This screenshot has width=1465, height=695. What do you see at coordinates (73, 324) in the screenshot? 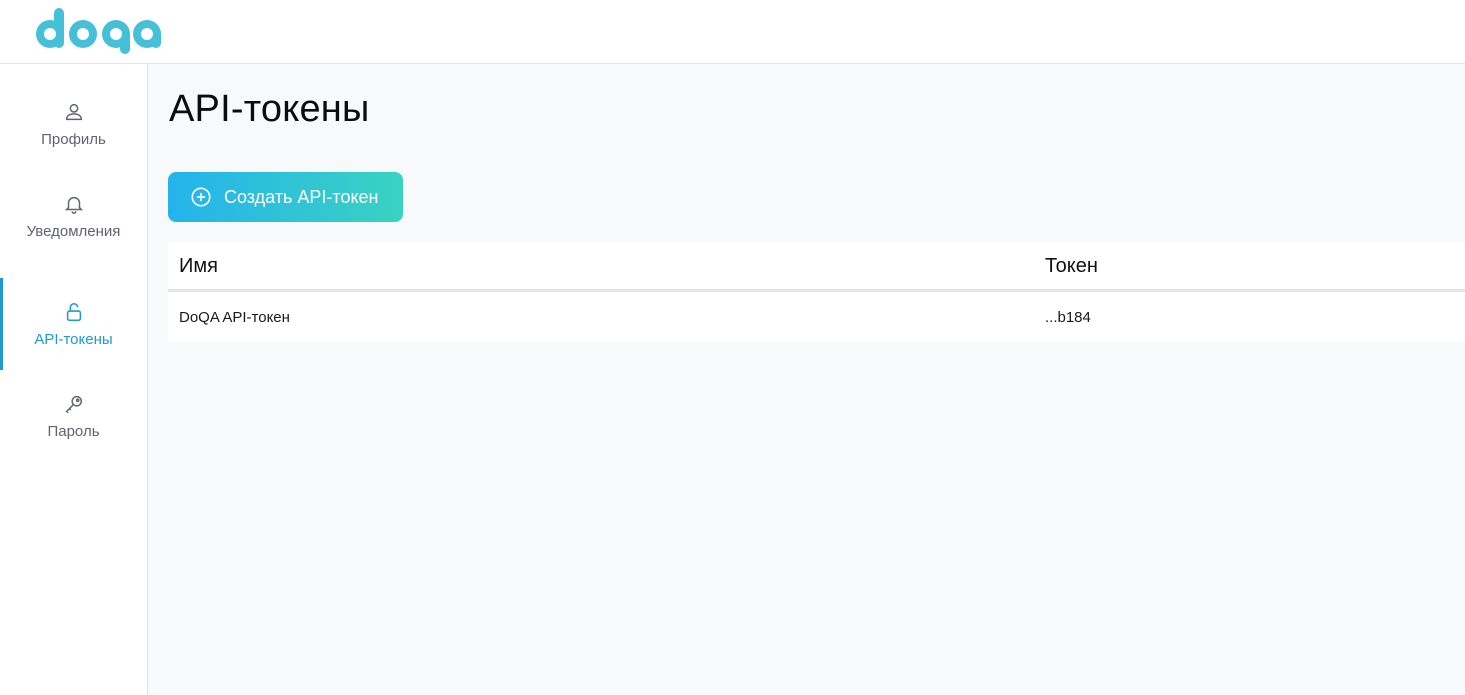
I see `sidebar-item-api-tokens: API-токены` at bounding box center [73, 324].